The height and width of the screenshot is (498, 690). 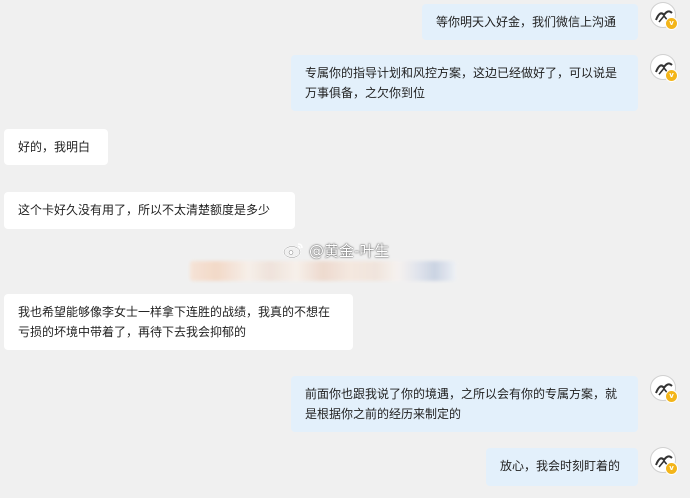 I want to click on message-text: 好的，我明白, so click(x=54, y=147).